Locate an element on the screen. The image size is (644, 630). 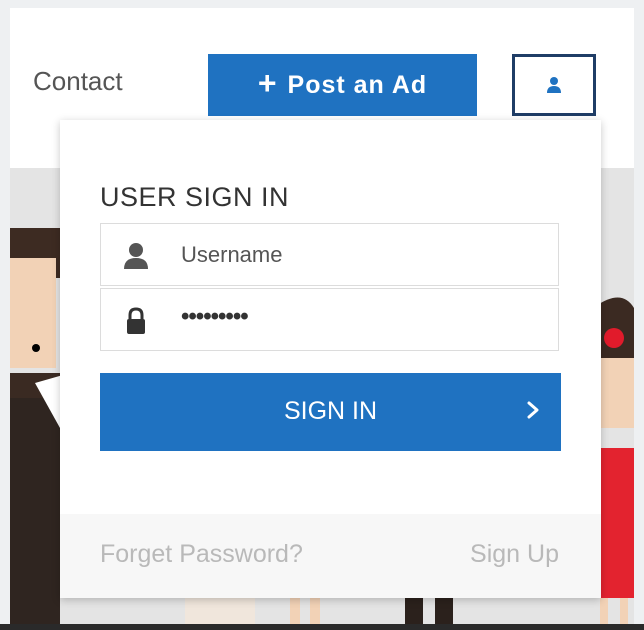
sign-in-button: SIGN IN is located at coordinates (330, 412).